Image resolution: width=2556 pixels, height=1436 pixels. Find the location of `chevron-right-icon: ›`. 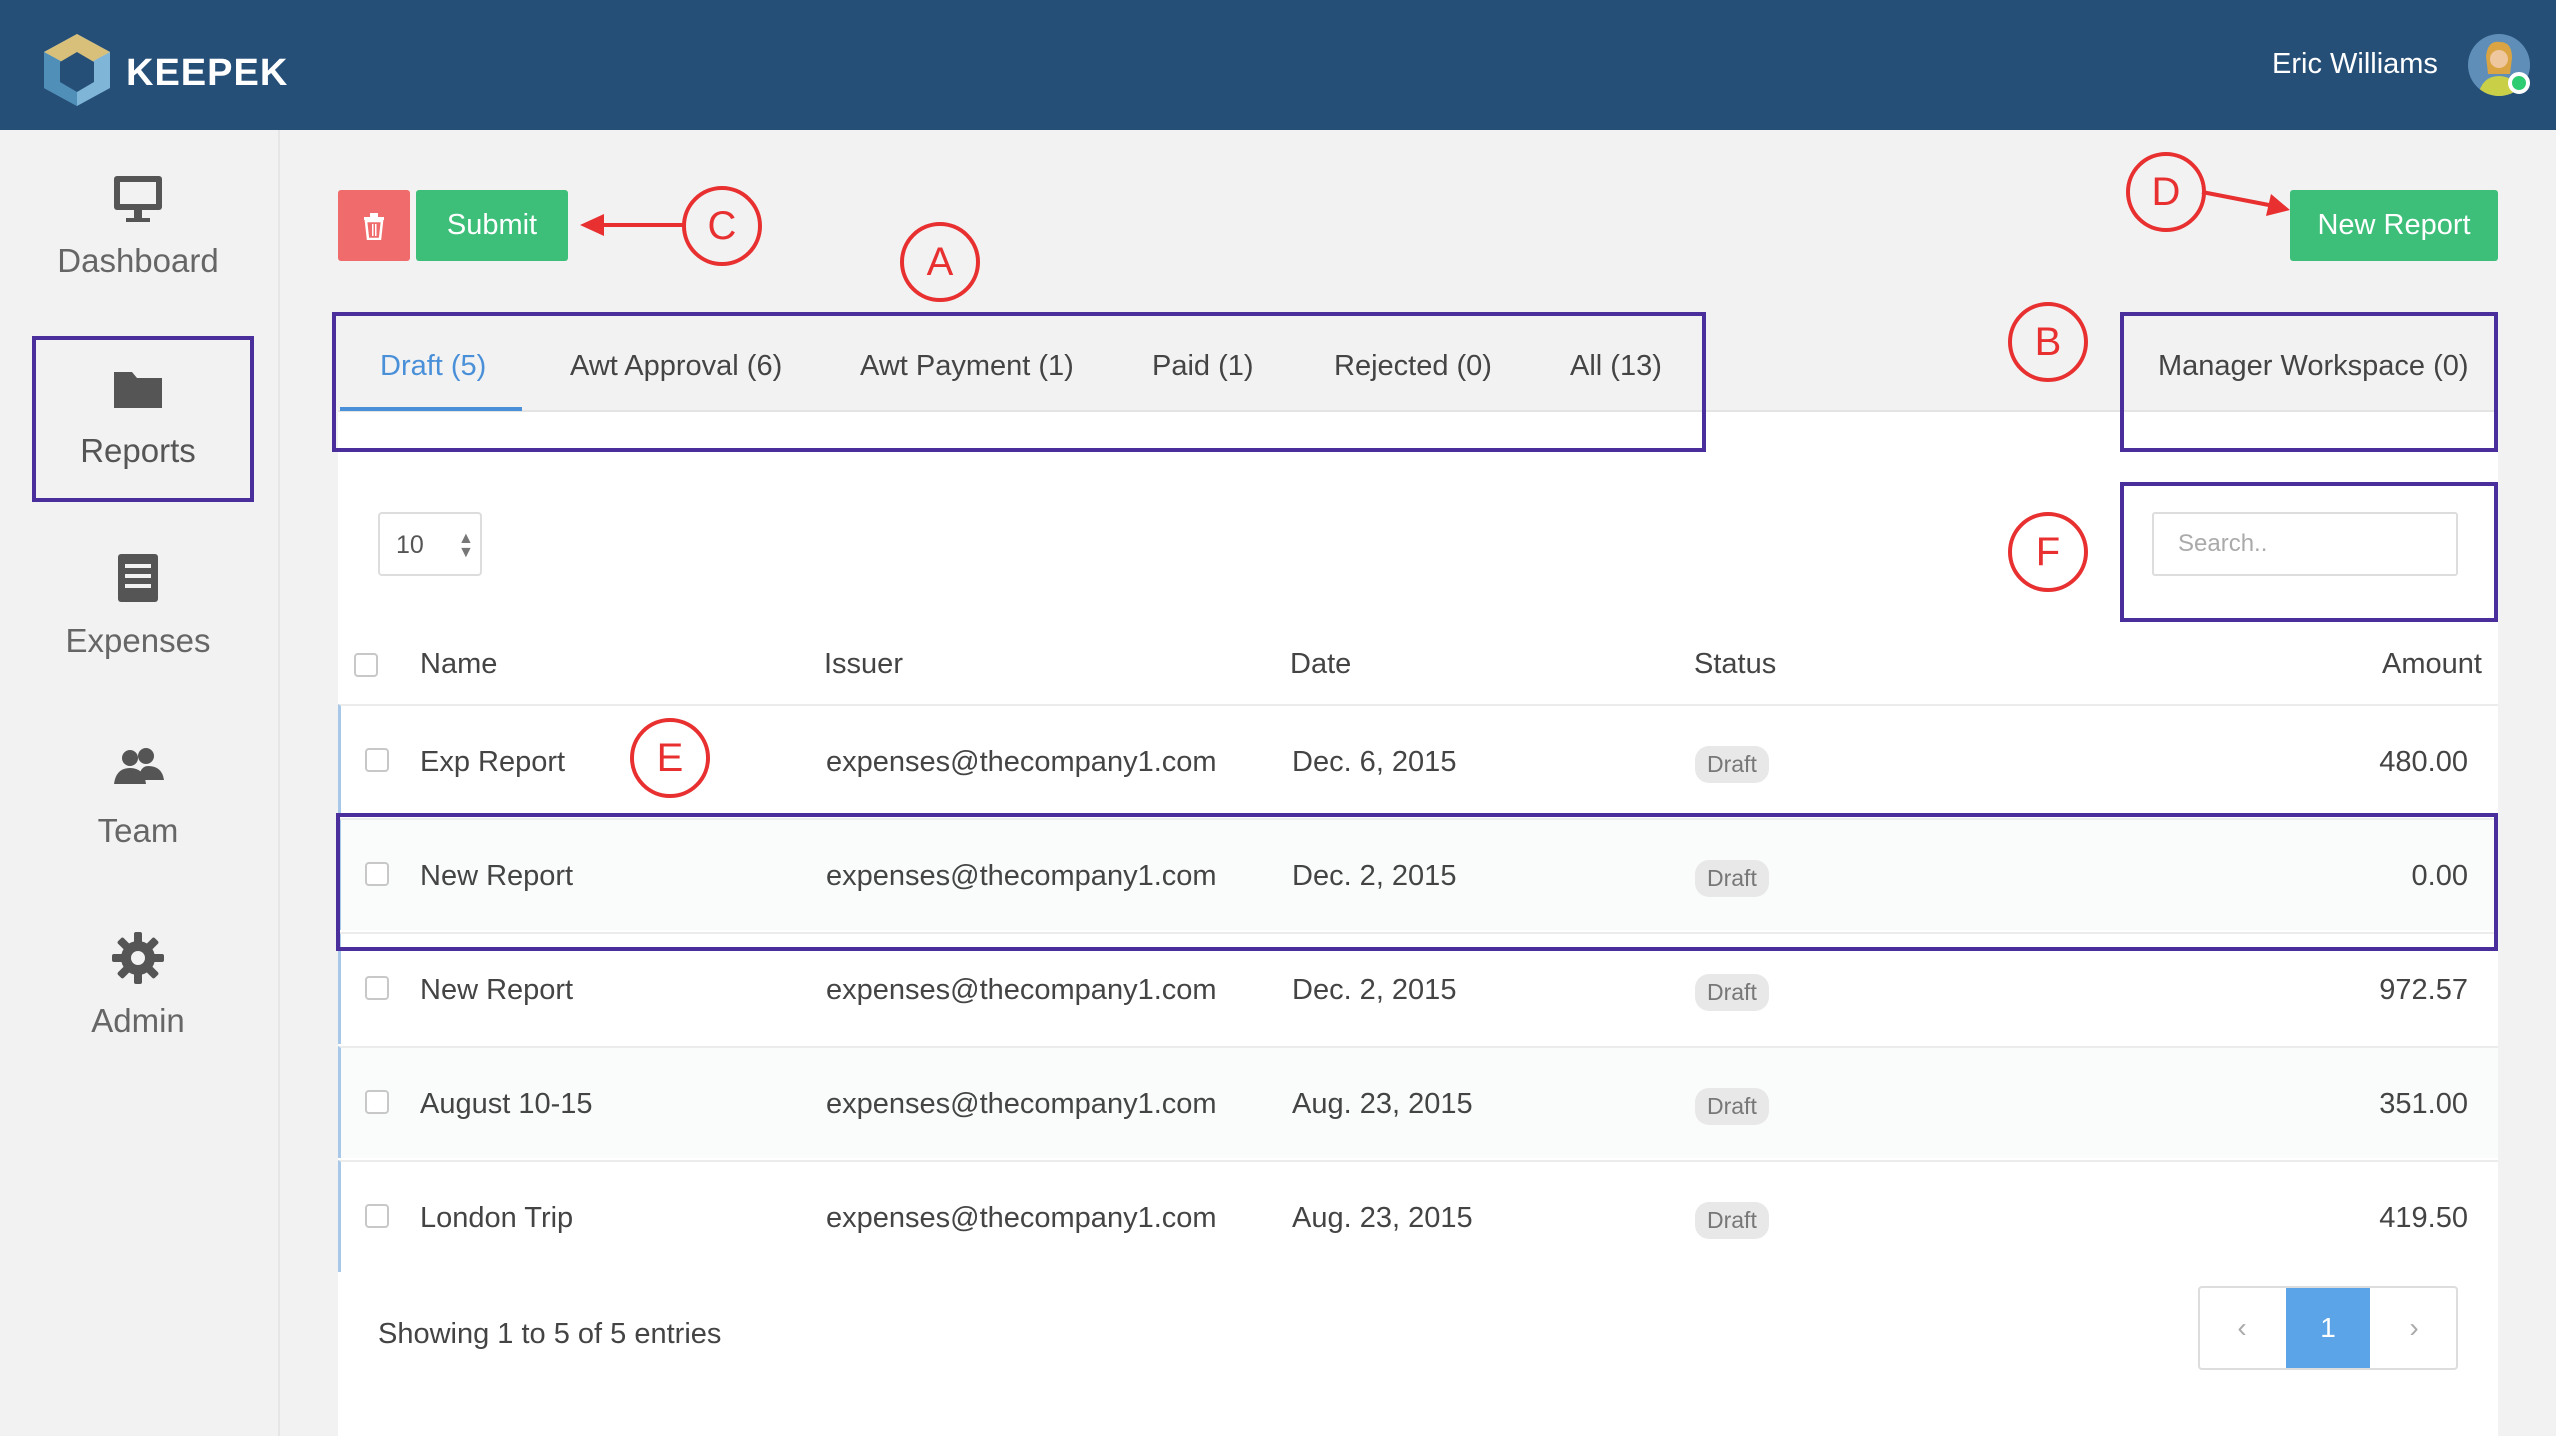

chevron-right-icon: › is located at coordinates (2414, 1328).